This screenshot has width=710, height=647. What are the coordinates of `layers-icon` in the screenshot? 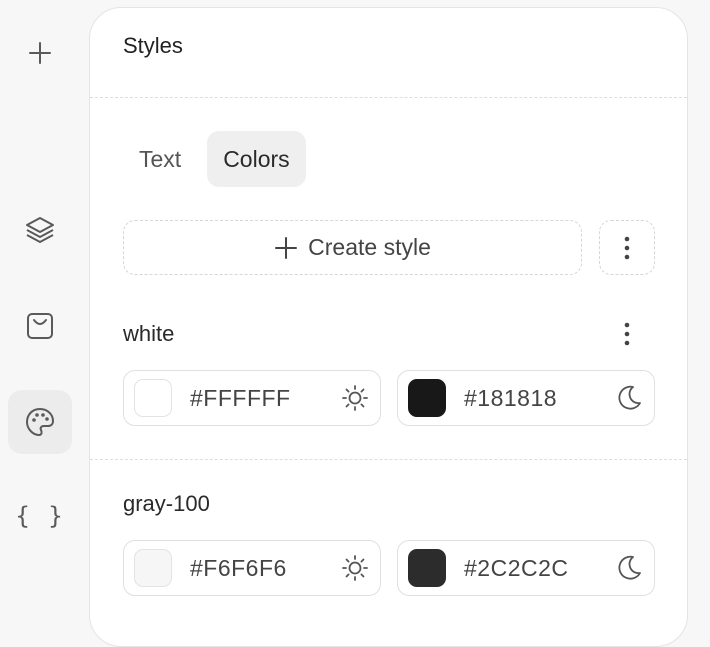 It's located at (40, 230).